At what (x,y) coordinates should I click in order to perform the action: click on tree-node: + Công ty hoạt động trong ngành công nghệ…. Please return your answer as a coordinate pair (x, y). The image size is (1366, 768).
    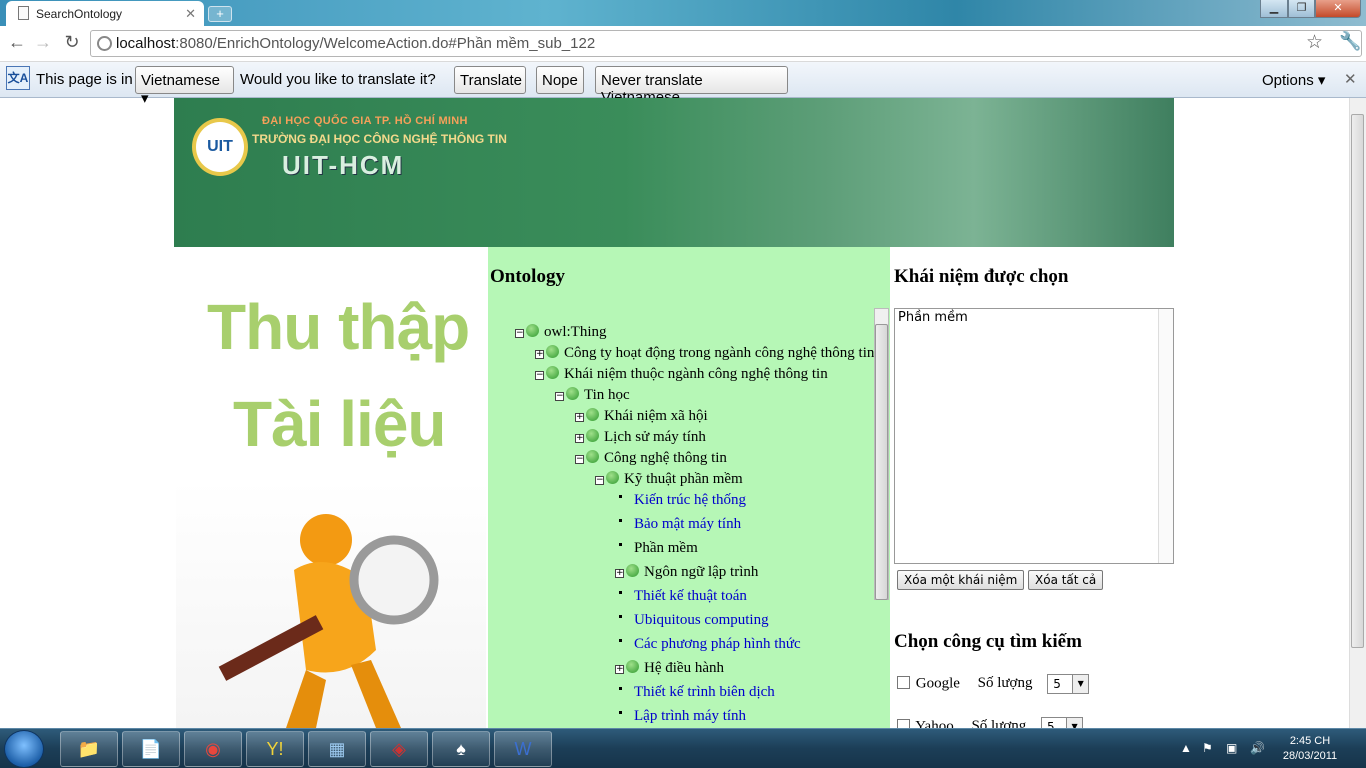
    Looking at the image, I should click on (704, 353).